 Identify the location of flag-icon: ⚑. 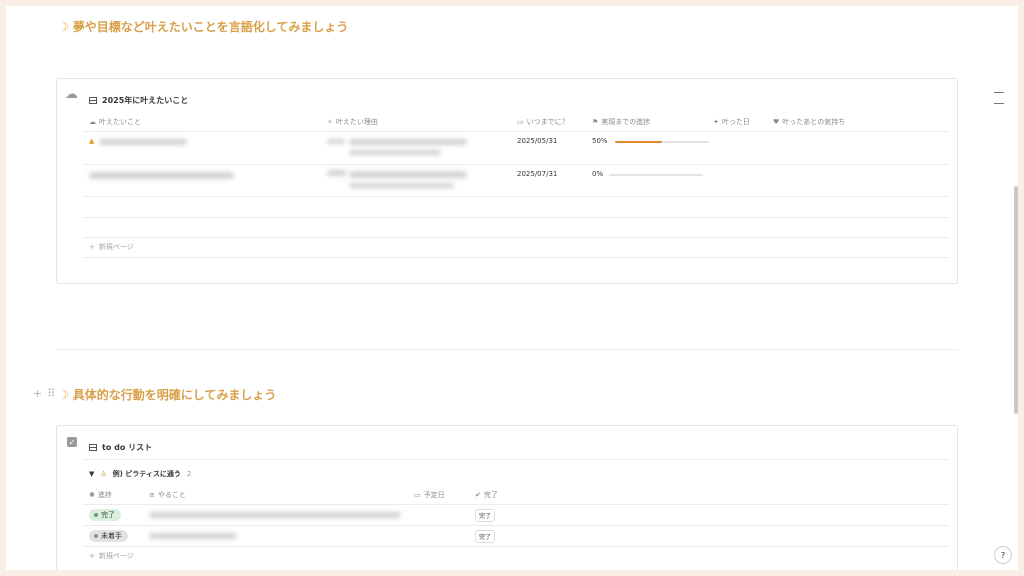
(595, 122).